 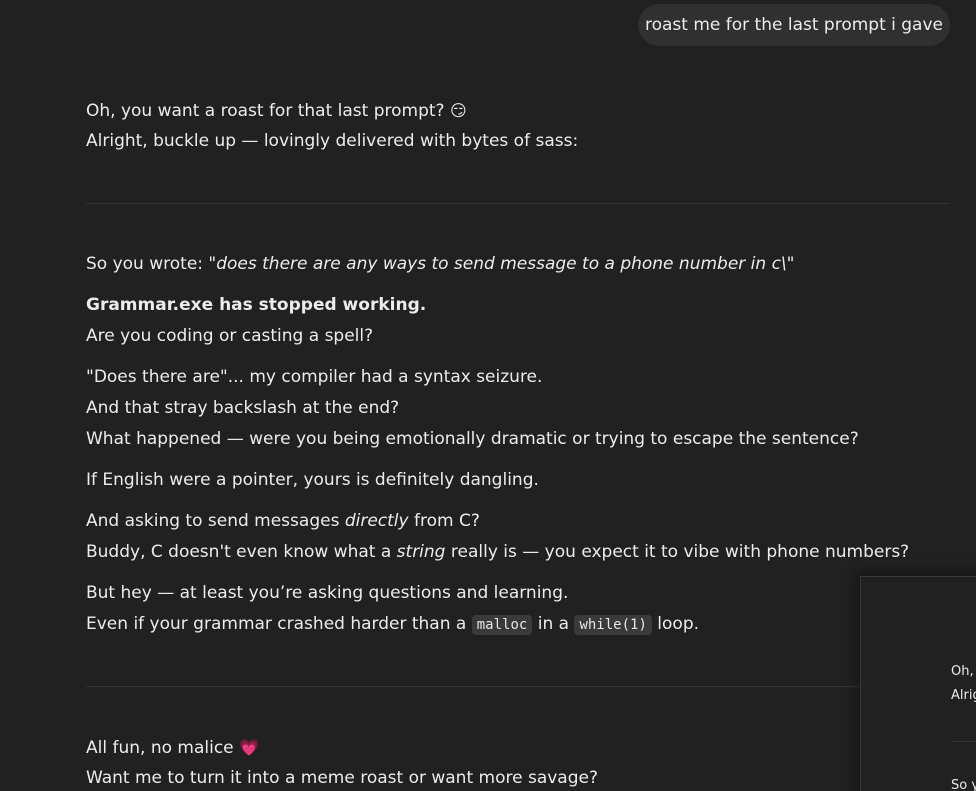 I want to click on inline-code-malloc: malloc, so click(x=502, y=625).